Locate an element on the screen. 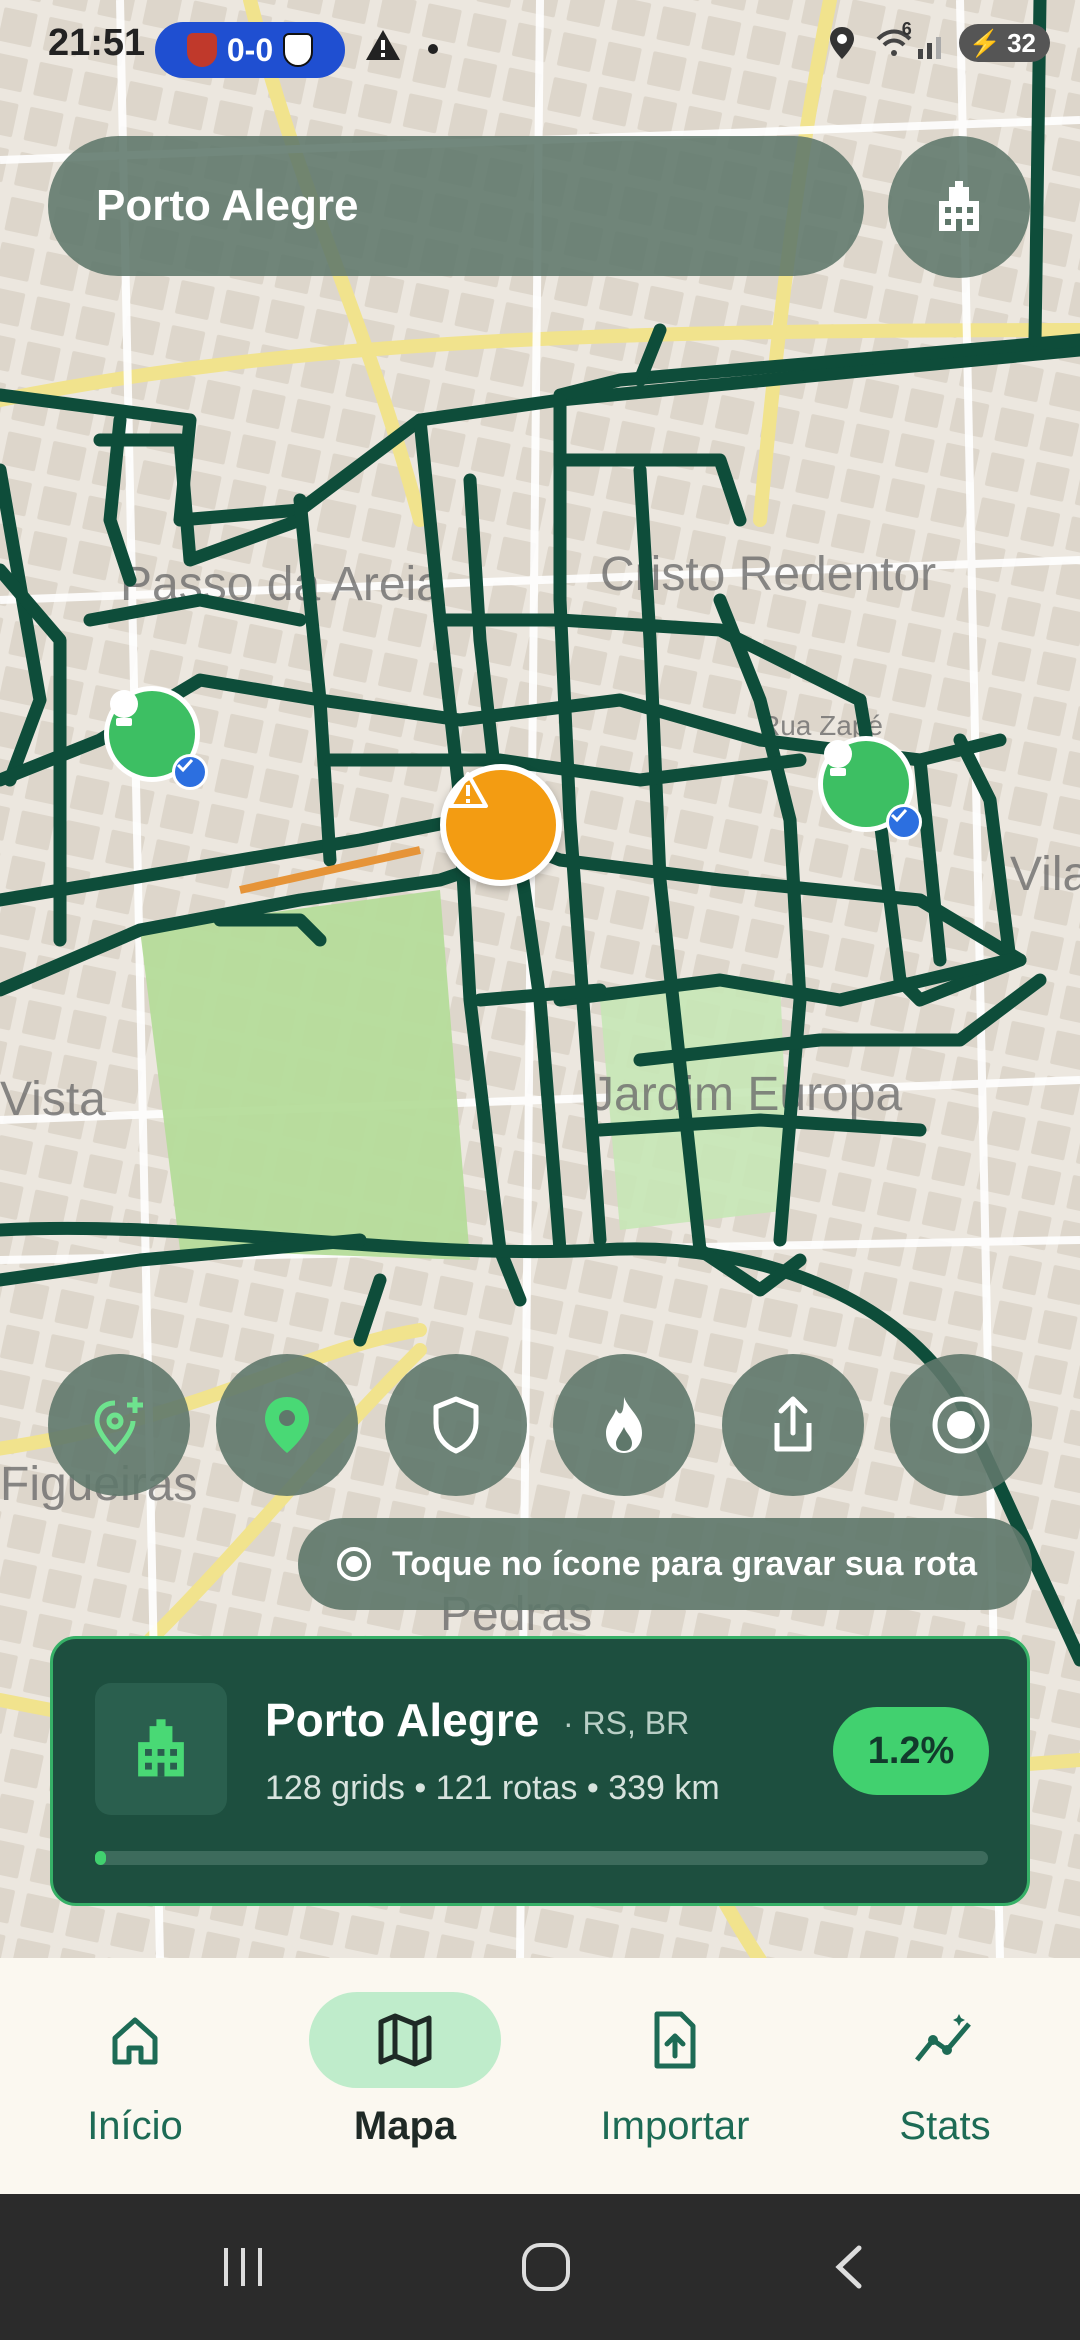 Image resolution: width=1080 pixels, height=2340 pixels. live-score-pill: 0-0 is located at coordinates (250, 50).